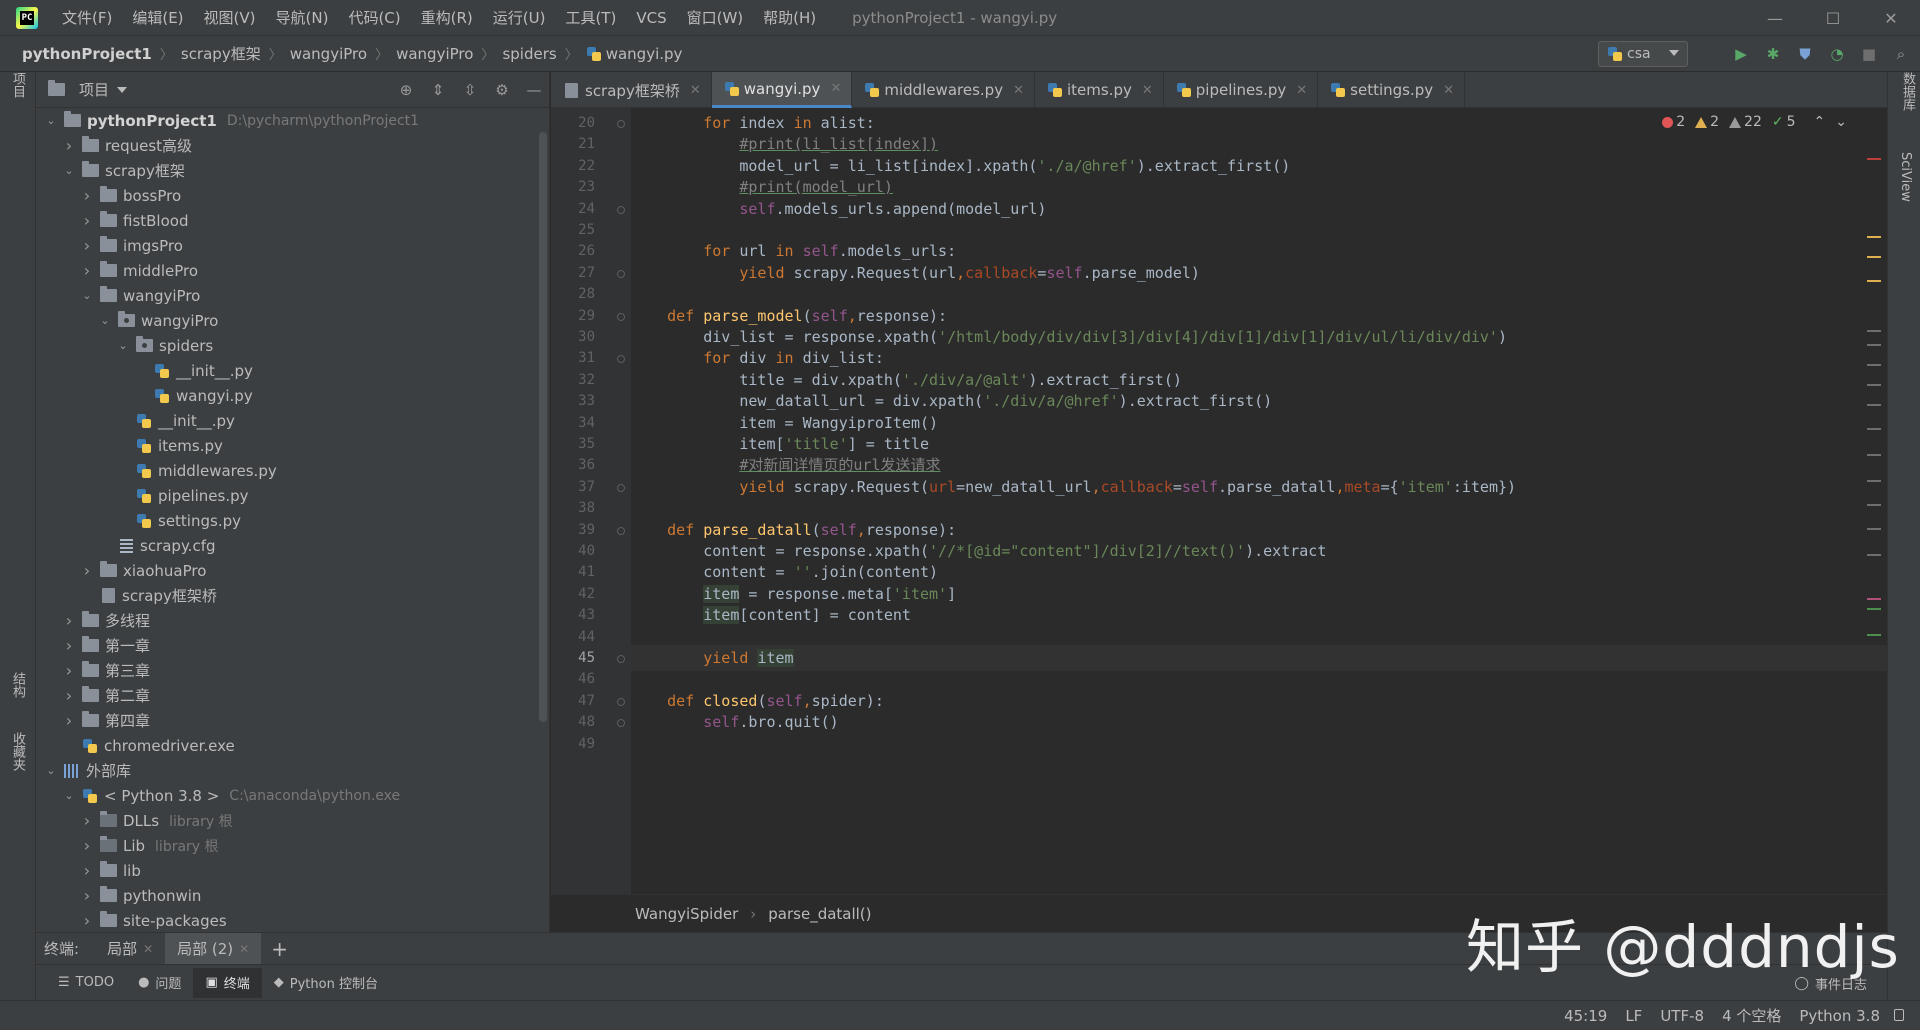 Image resolution: width=1920 pixels, height=1030 pixels. Describe the element at coordinates (159, 983) in the screenshot. I see `tool-window-button: ● 问题` at that location.